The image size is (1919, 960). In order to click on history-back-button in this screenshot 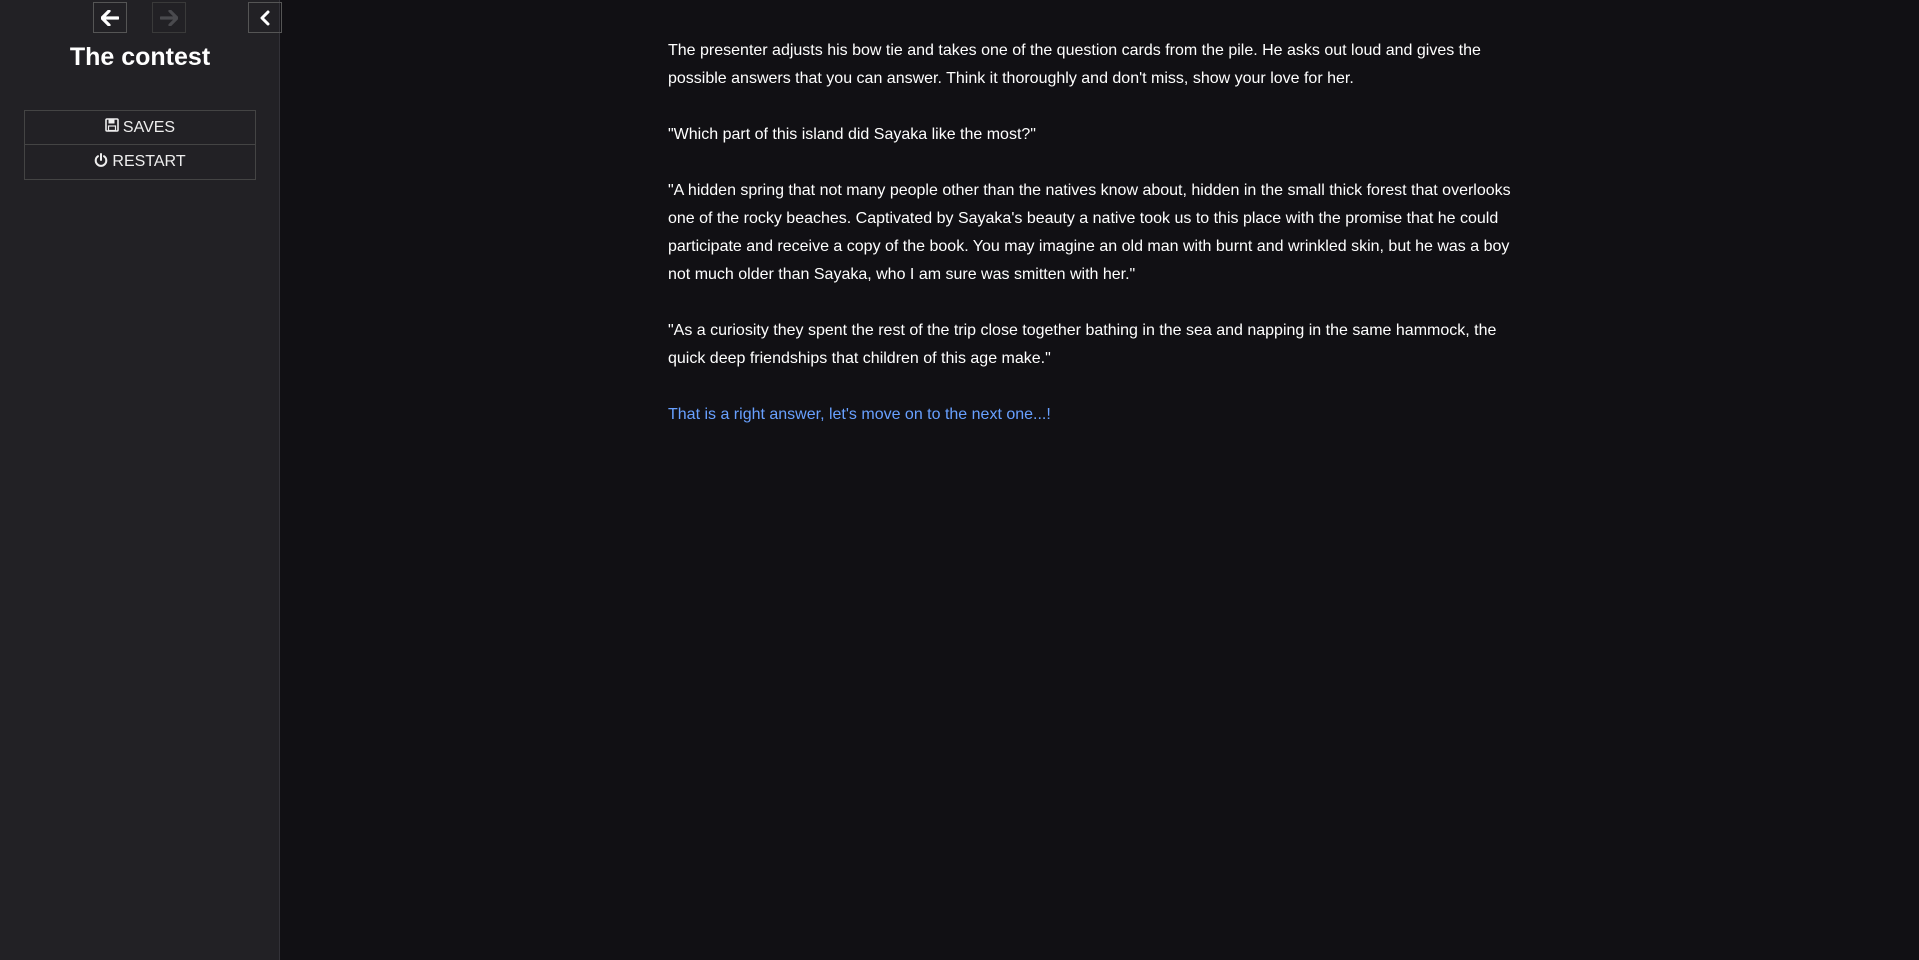, I will do `click(110, 17)`.